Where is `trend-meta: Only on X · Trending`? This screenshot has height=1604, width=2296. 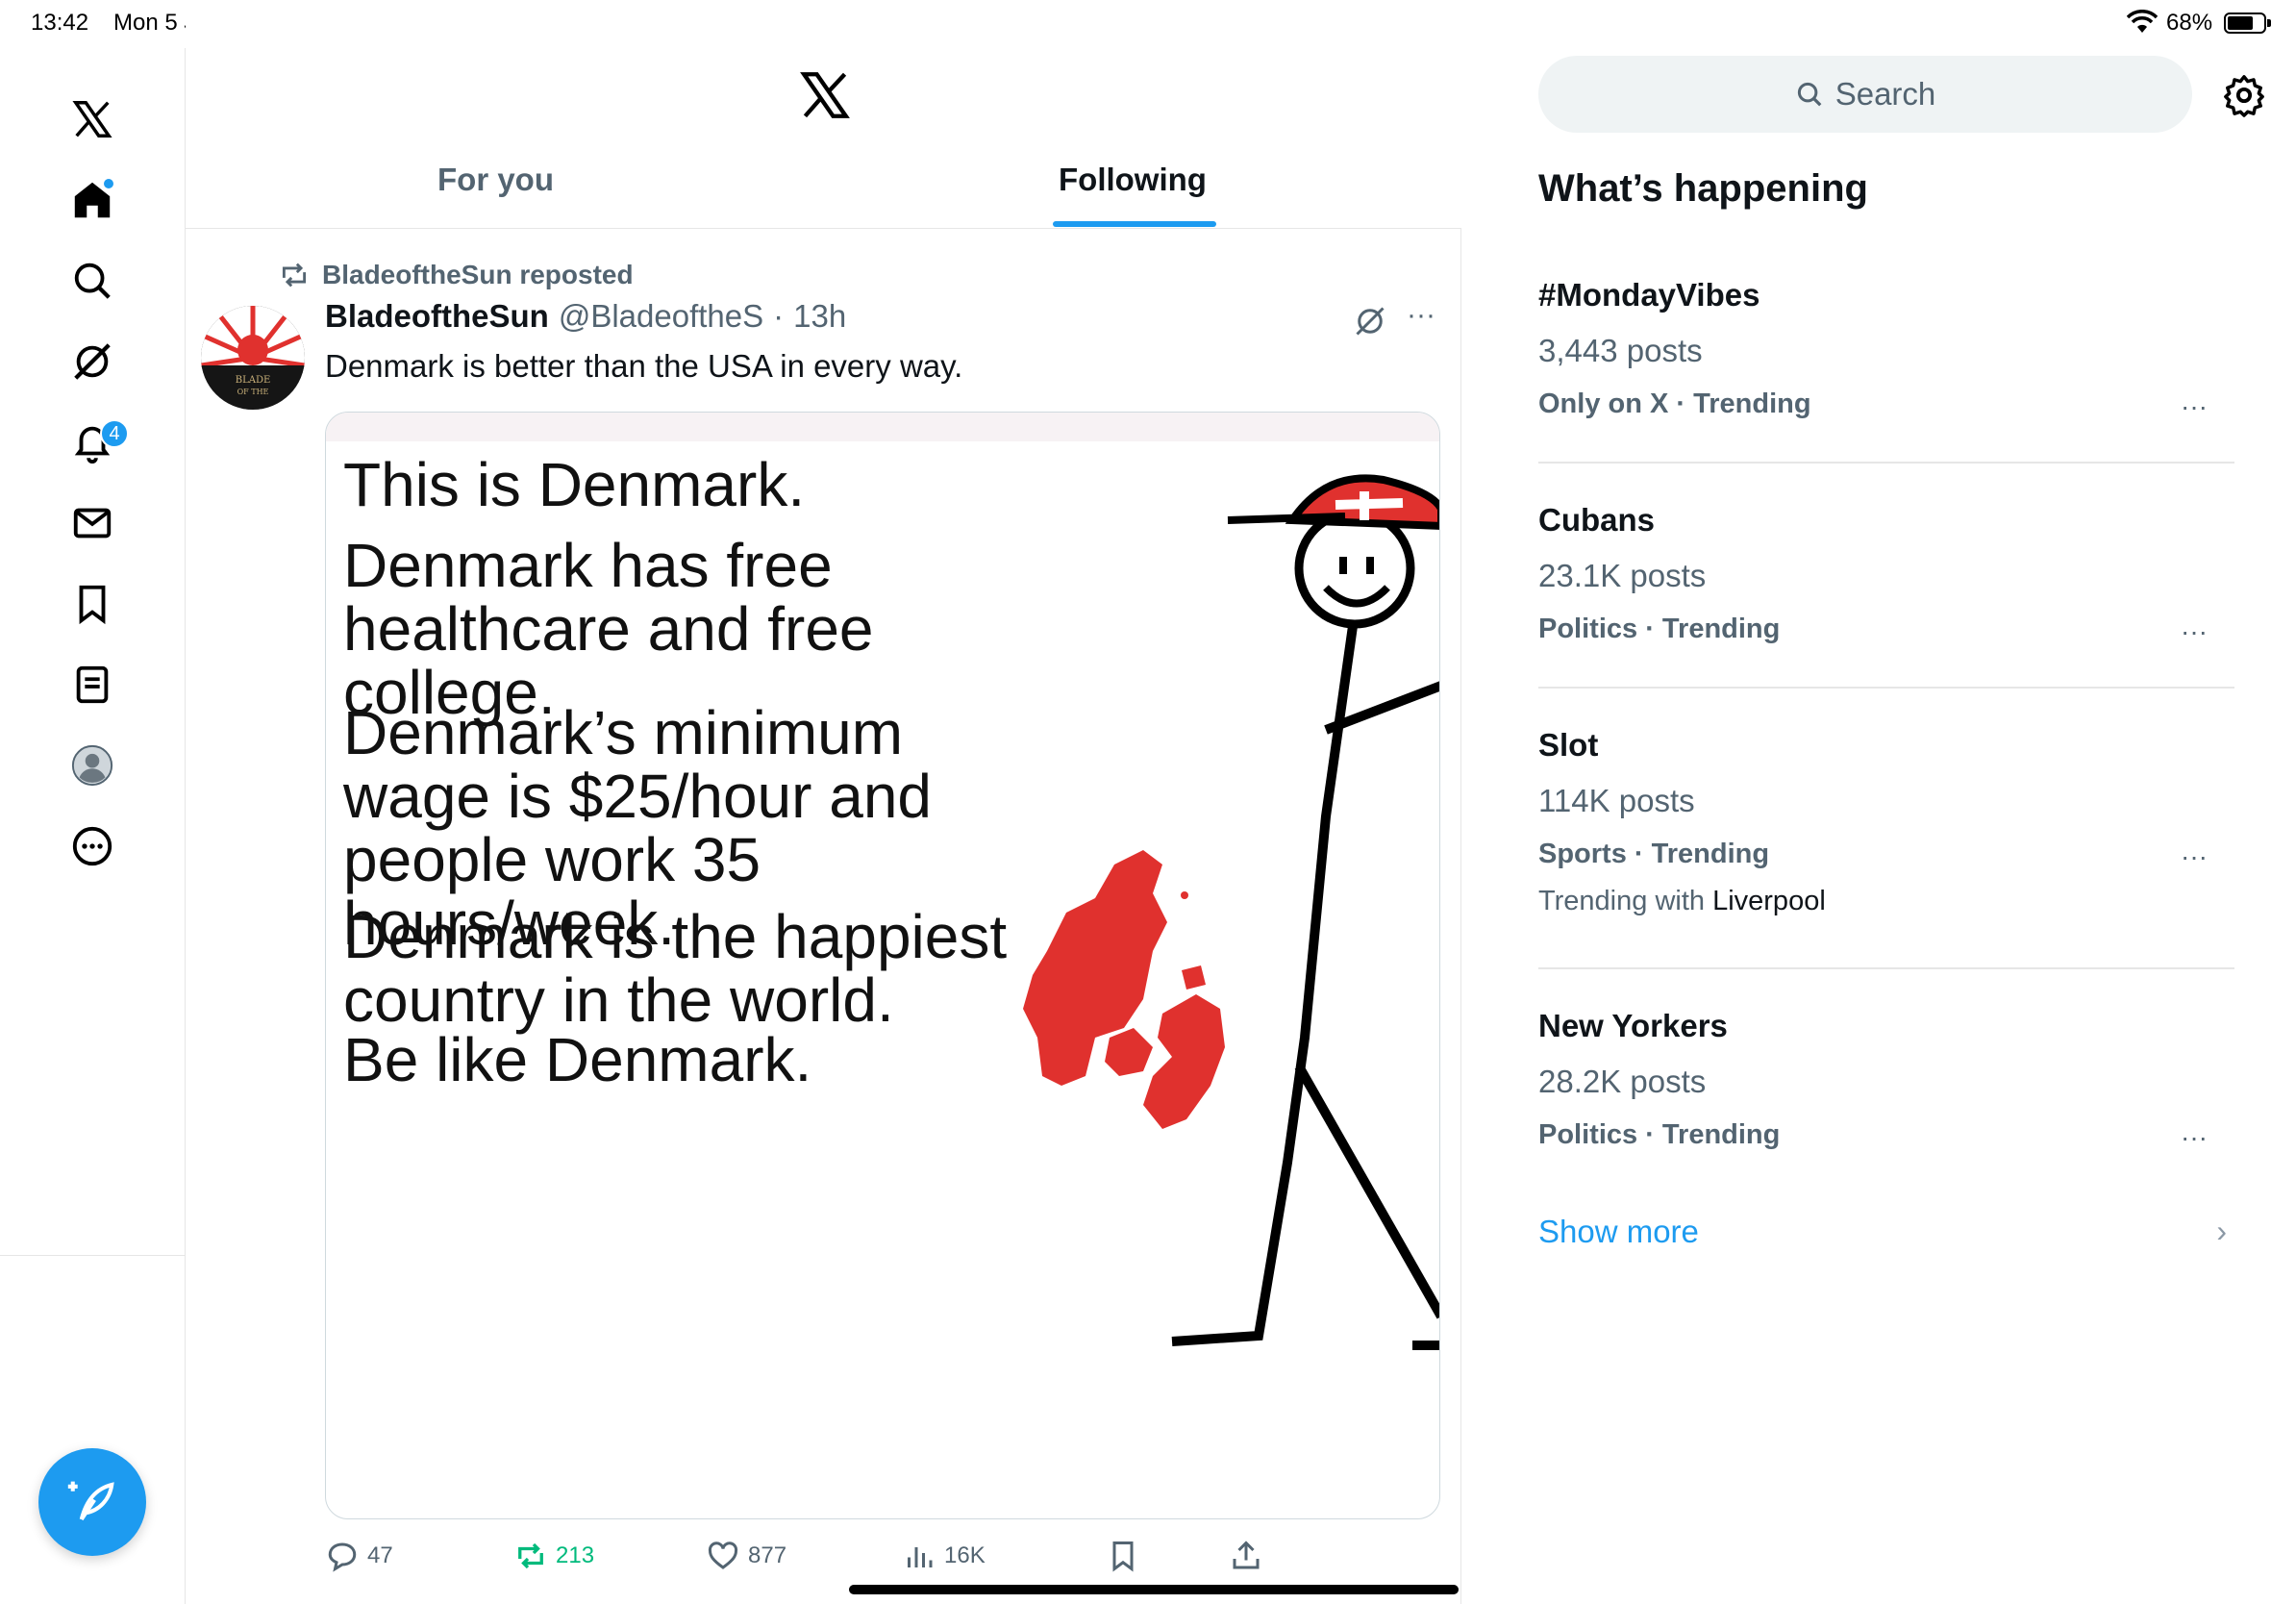
trend-meta: Only on X · Trending is located at coordinates (1674, 403).